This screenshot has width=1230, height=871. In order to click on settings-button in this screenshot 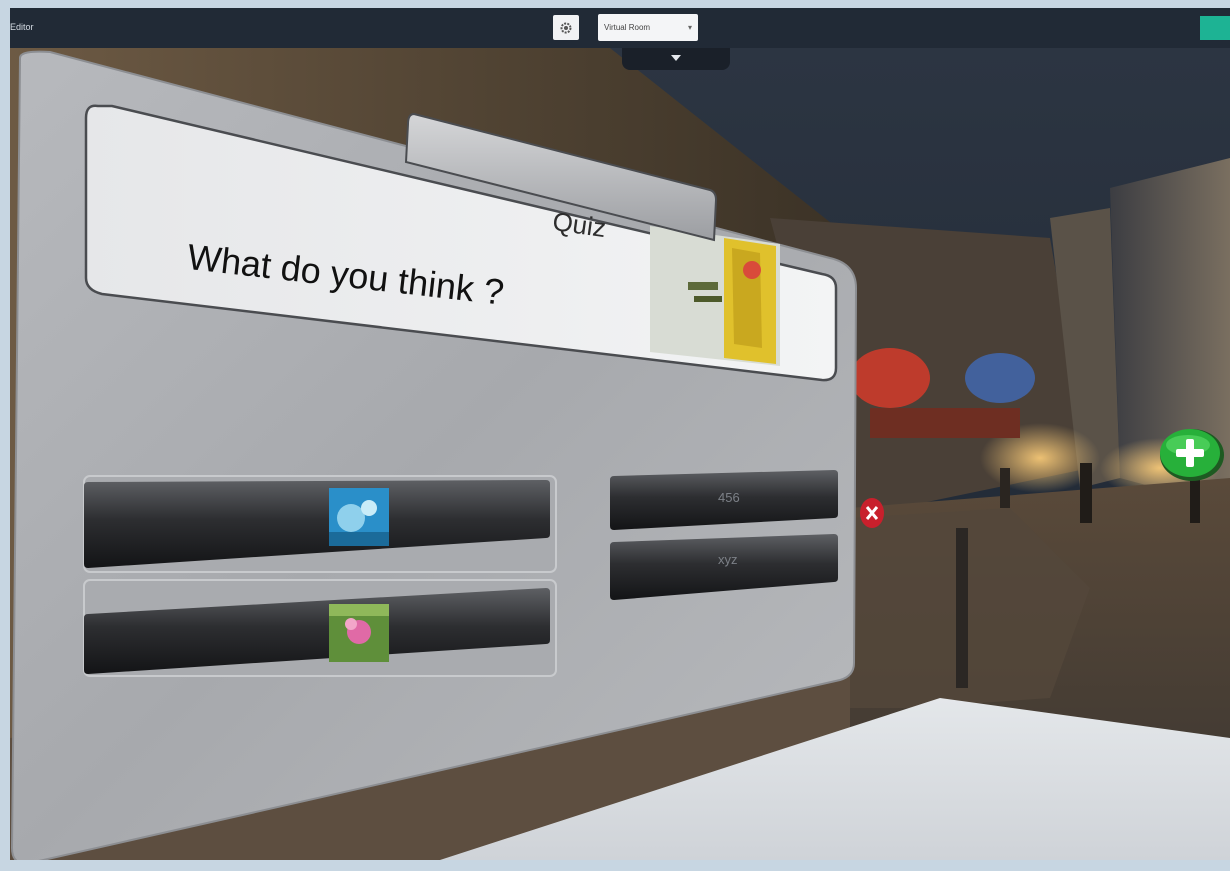, I will do `click(566, 27)`.